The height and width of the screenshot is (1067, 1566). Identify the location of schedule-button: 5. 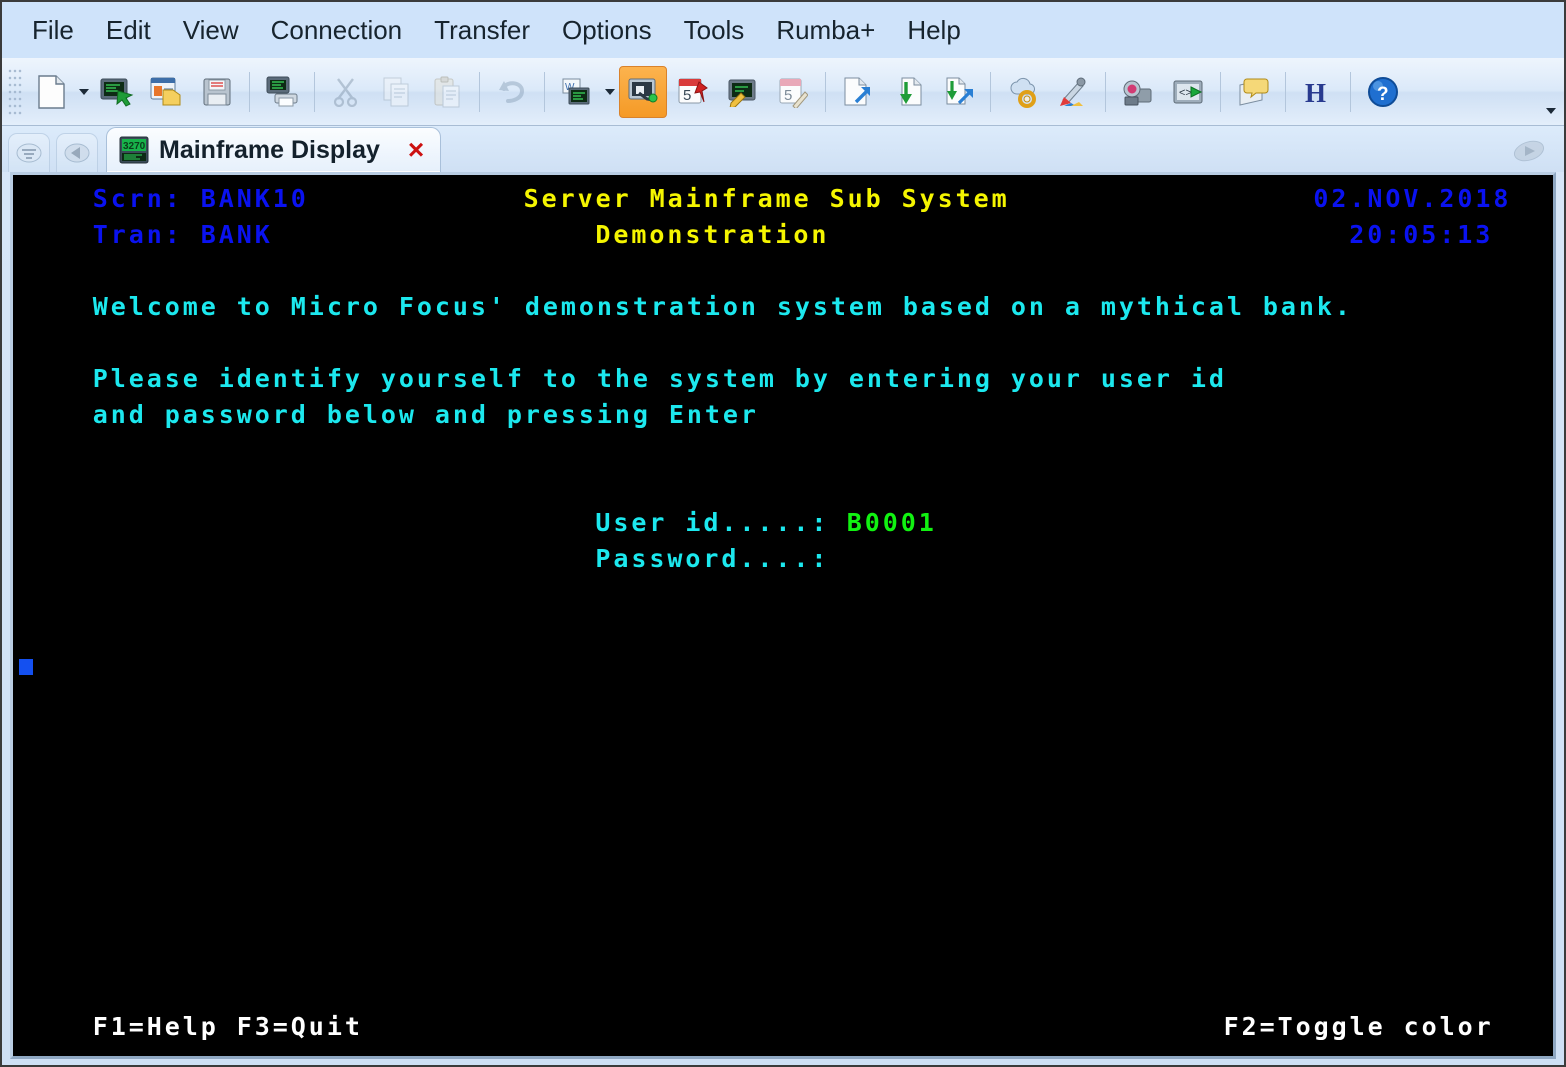
(693, 92).